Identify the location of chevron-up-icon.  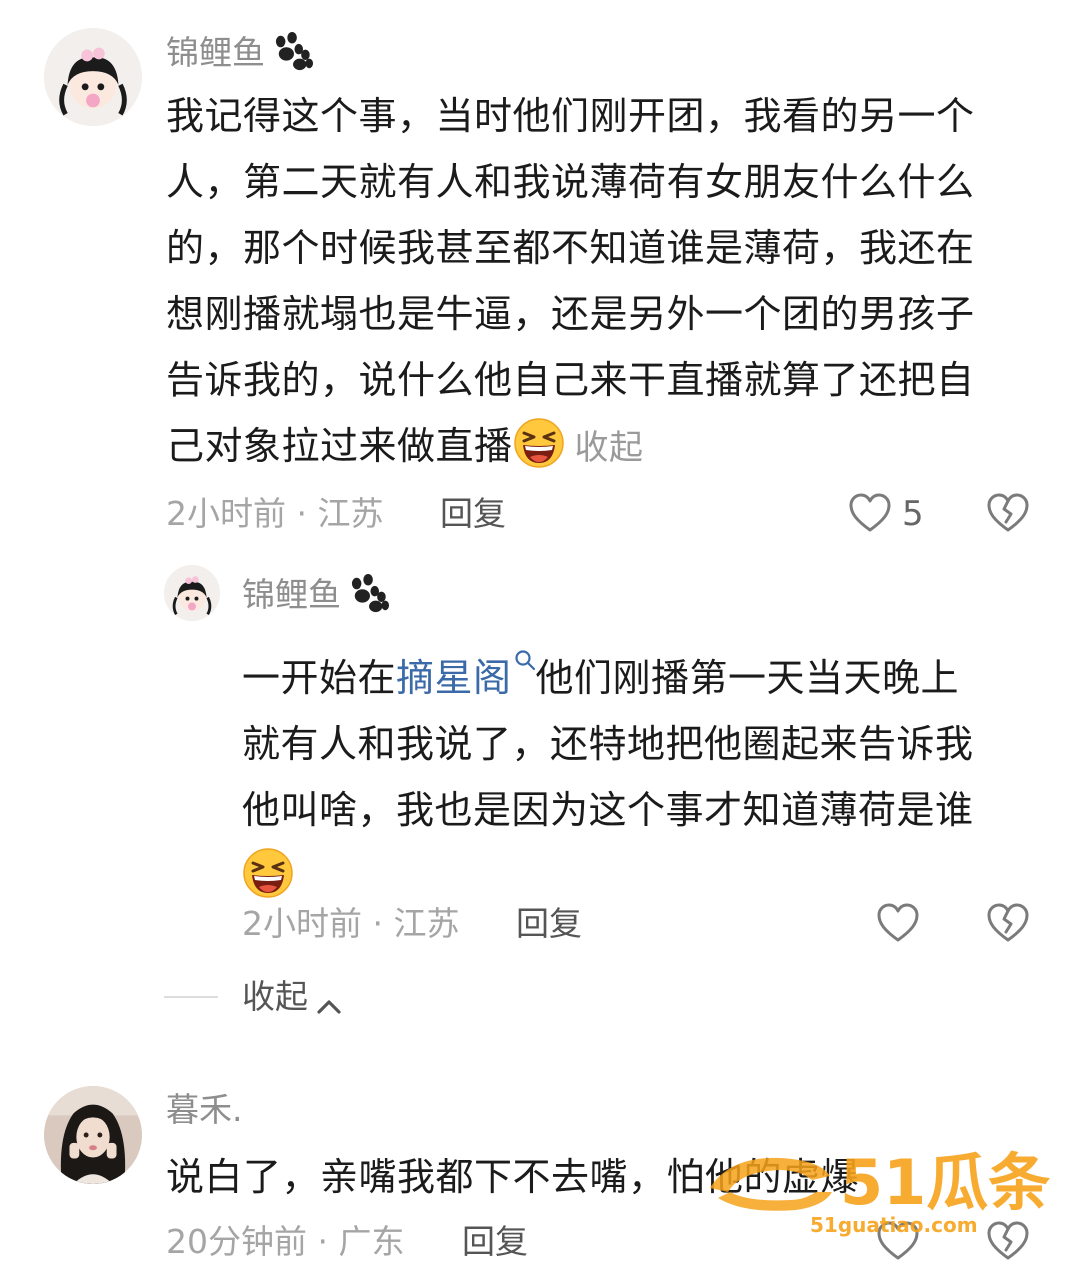
(329, 1001).